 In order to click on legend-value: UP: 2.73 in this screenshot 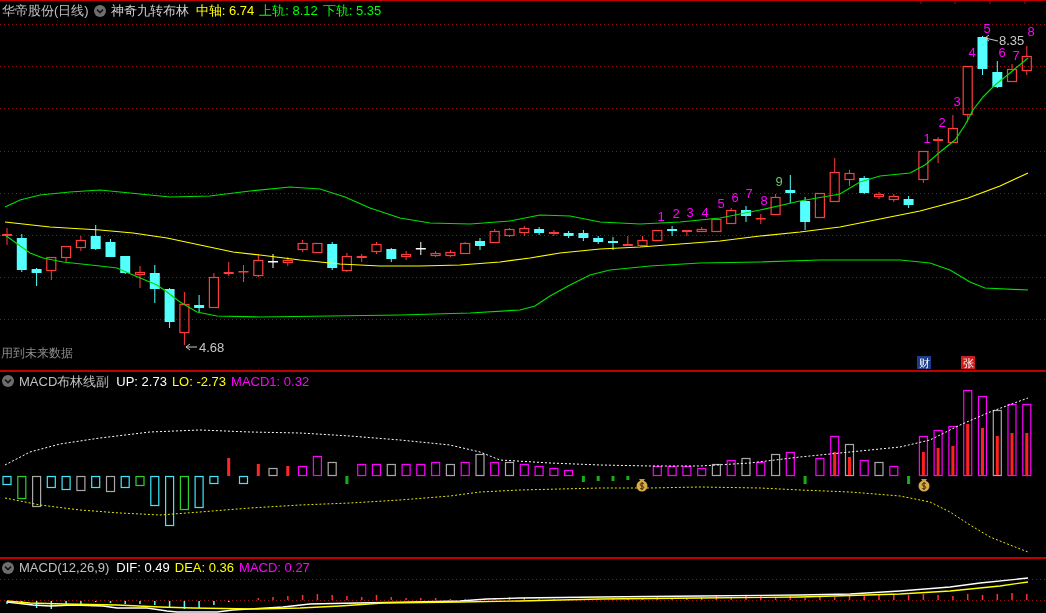, I will do `click(141, 381)`.